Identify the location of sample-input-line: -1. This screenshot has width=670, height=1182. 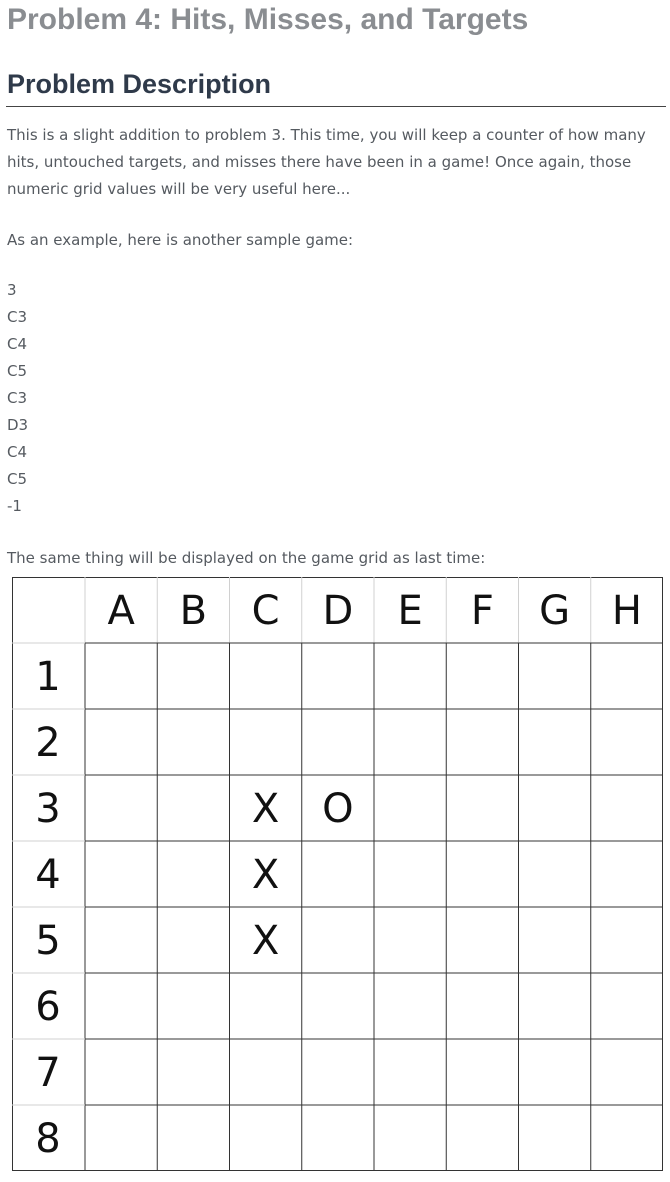
(14, 506).